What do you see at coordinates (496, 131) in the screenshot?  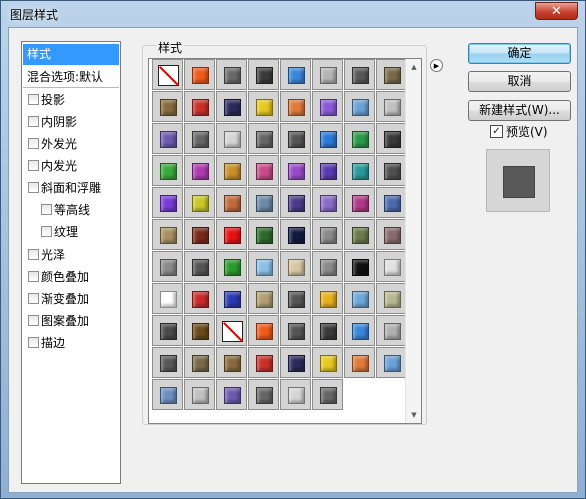 I see `preview-checkbox: ✓` at bounding box center [496, 131].